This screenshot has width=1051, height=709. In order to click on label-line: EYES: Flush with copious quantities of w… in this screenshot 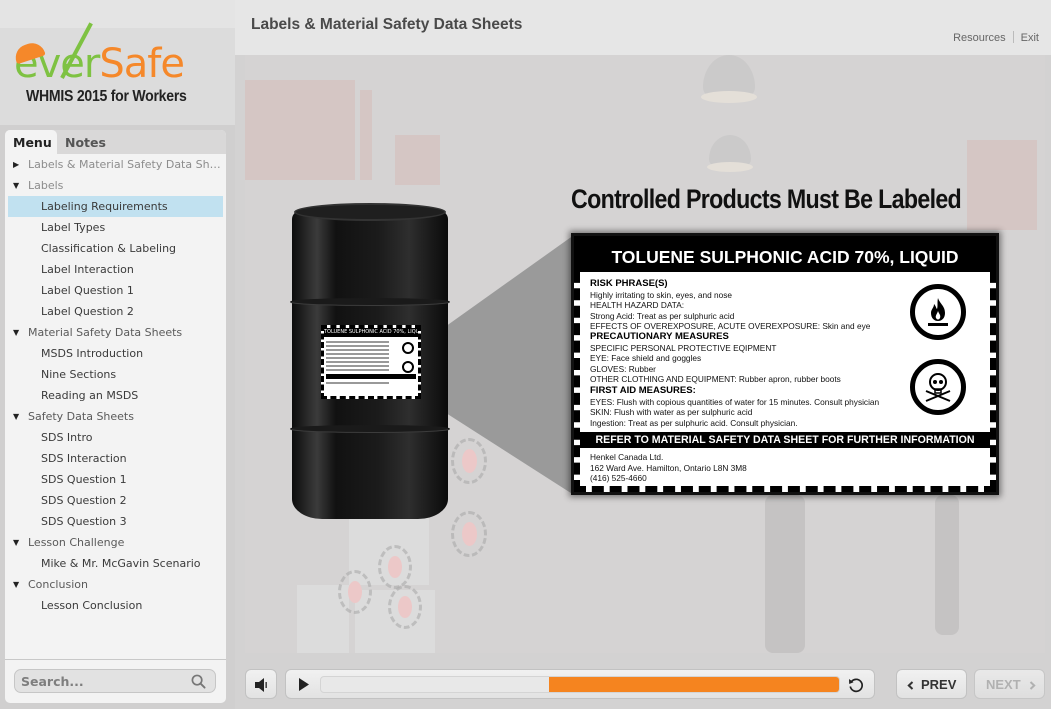, I will do `click(735, 401)`.